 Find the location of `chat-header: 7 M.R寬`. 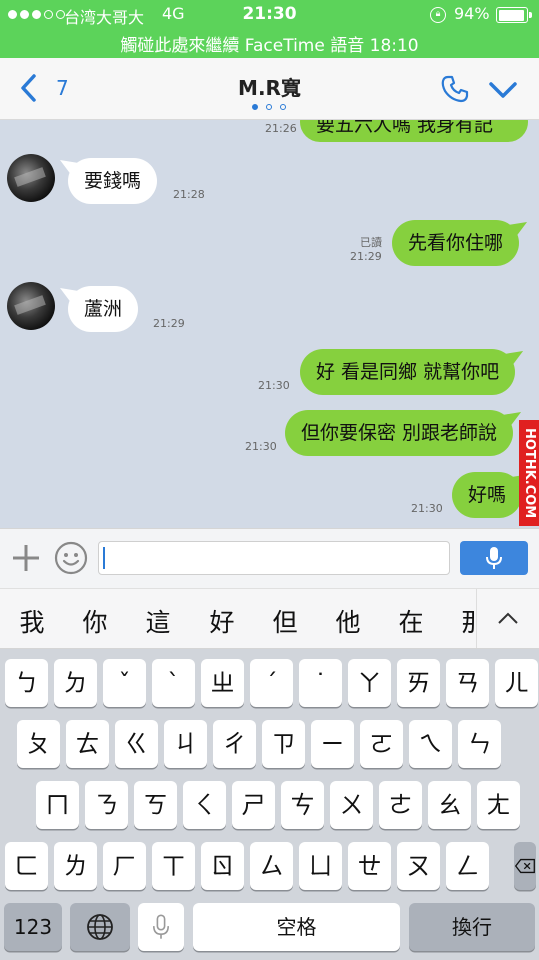

chat-header: 7 M.R寬 is located at coordinates (269, 89).